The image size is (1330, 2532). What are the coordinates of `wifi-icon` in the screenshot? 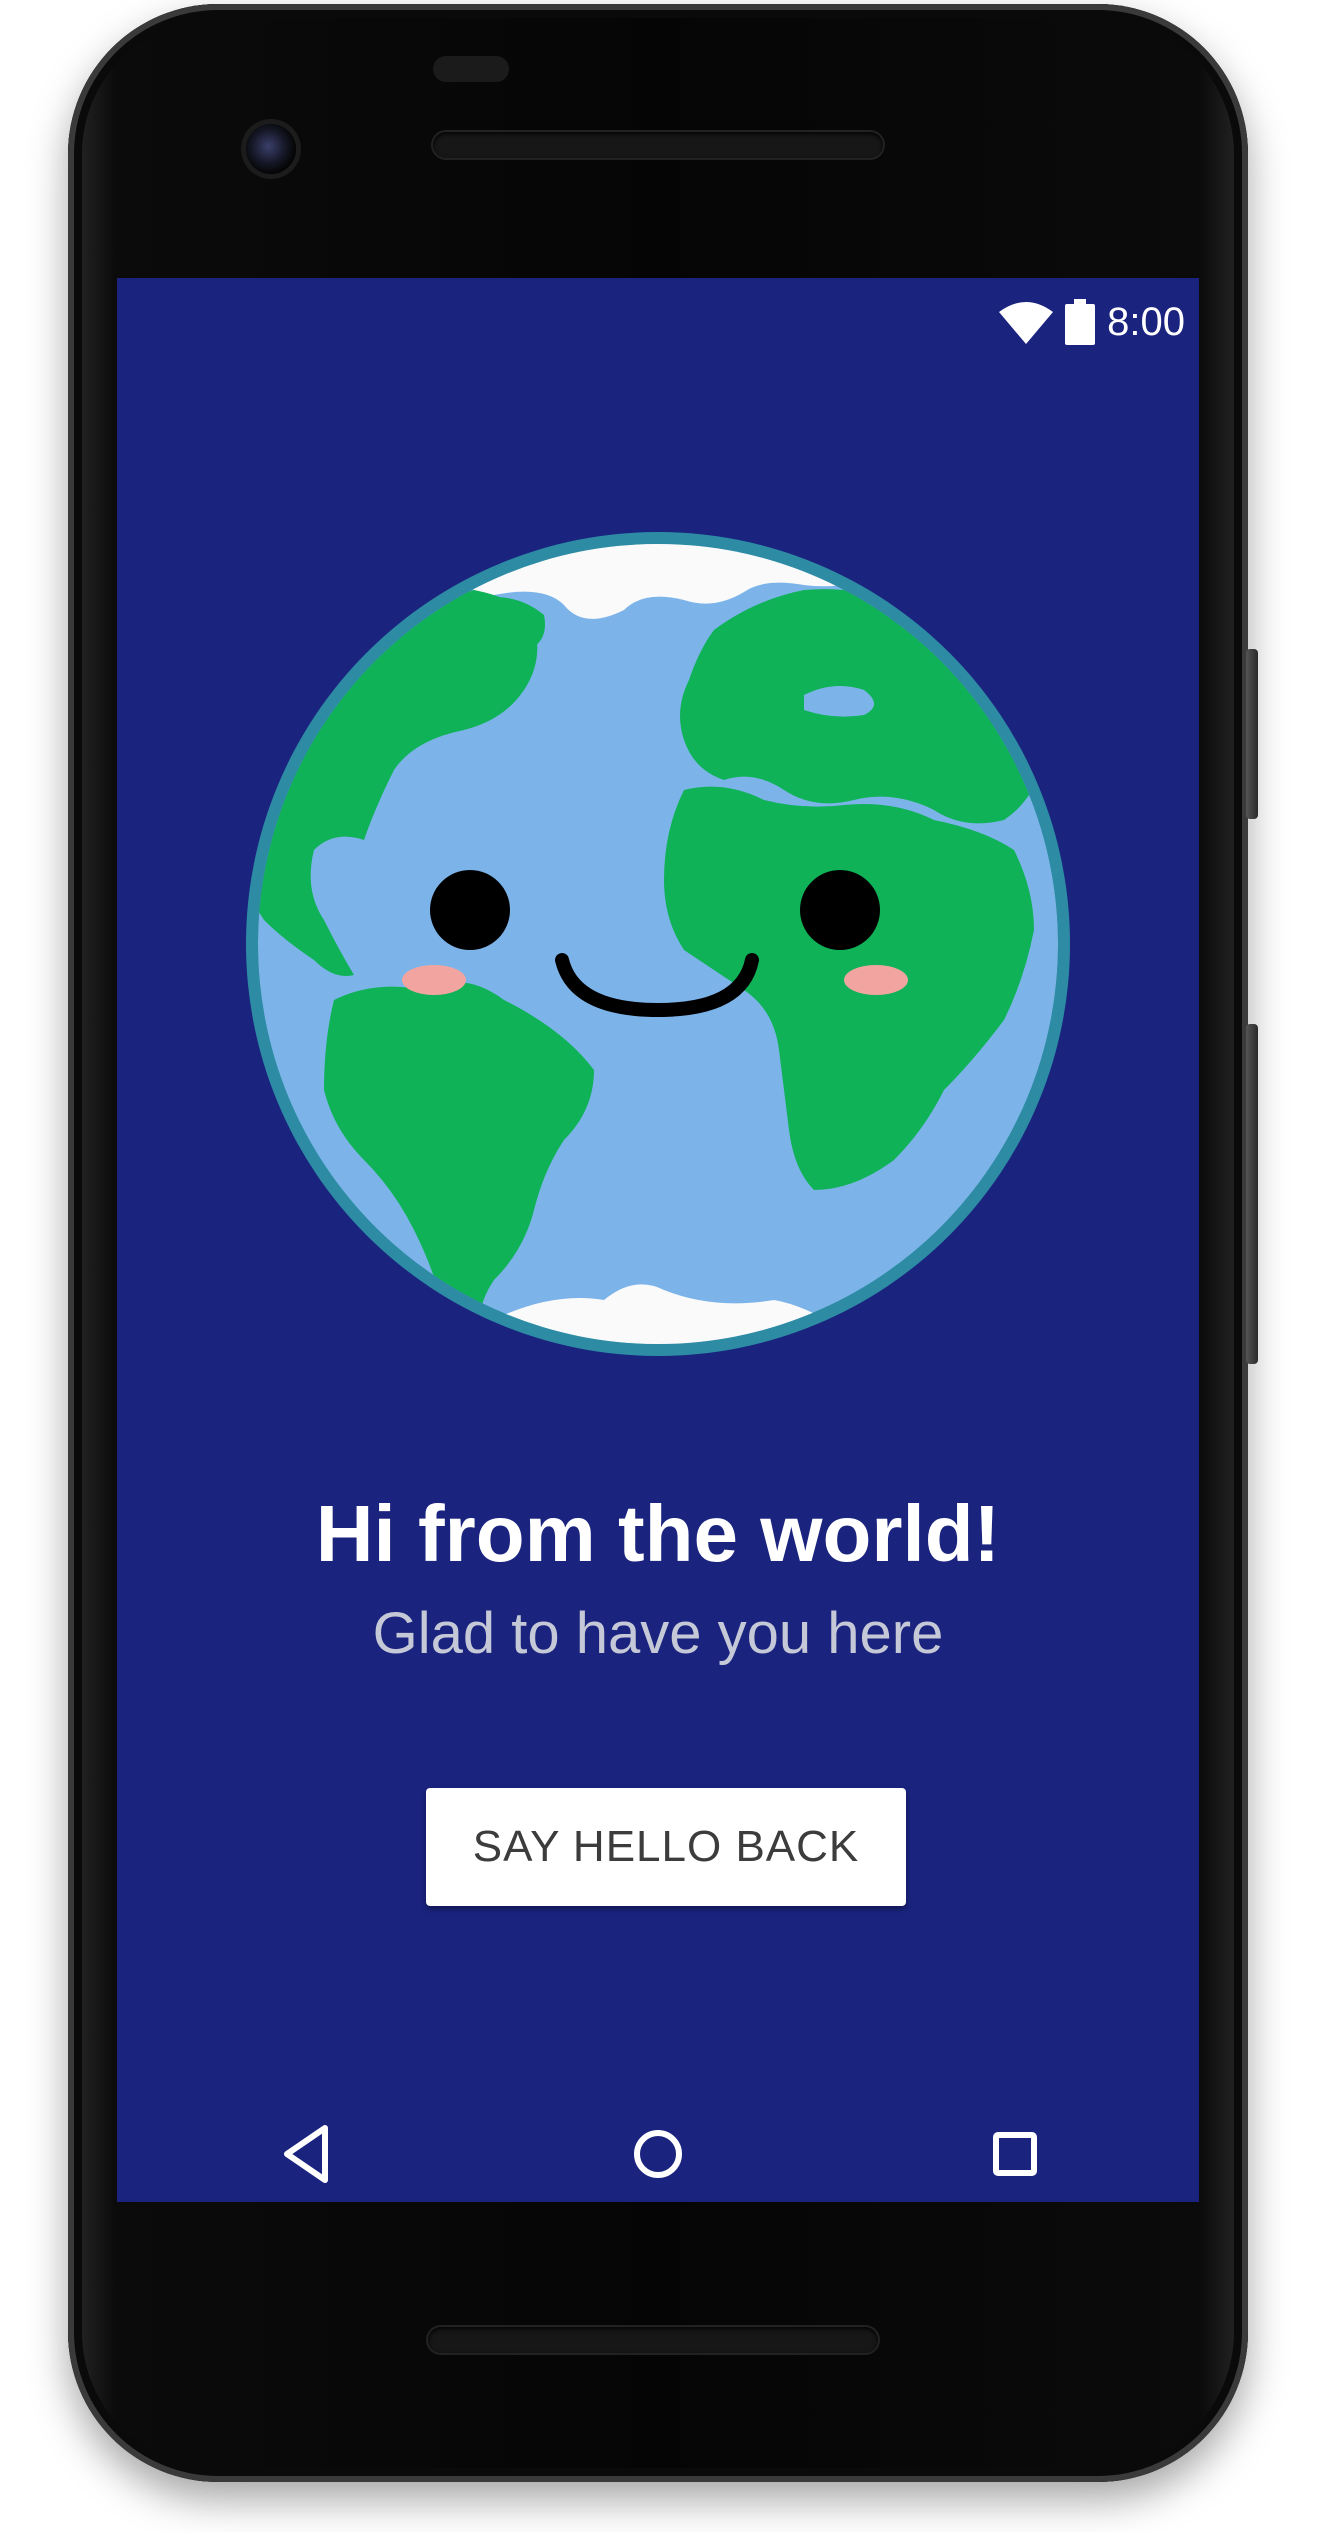 It's located at (1026, 323).